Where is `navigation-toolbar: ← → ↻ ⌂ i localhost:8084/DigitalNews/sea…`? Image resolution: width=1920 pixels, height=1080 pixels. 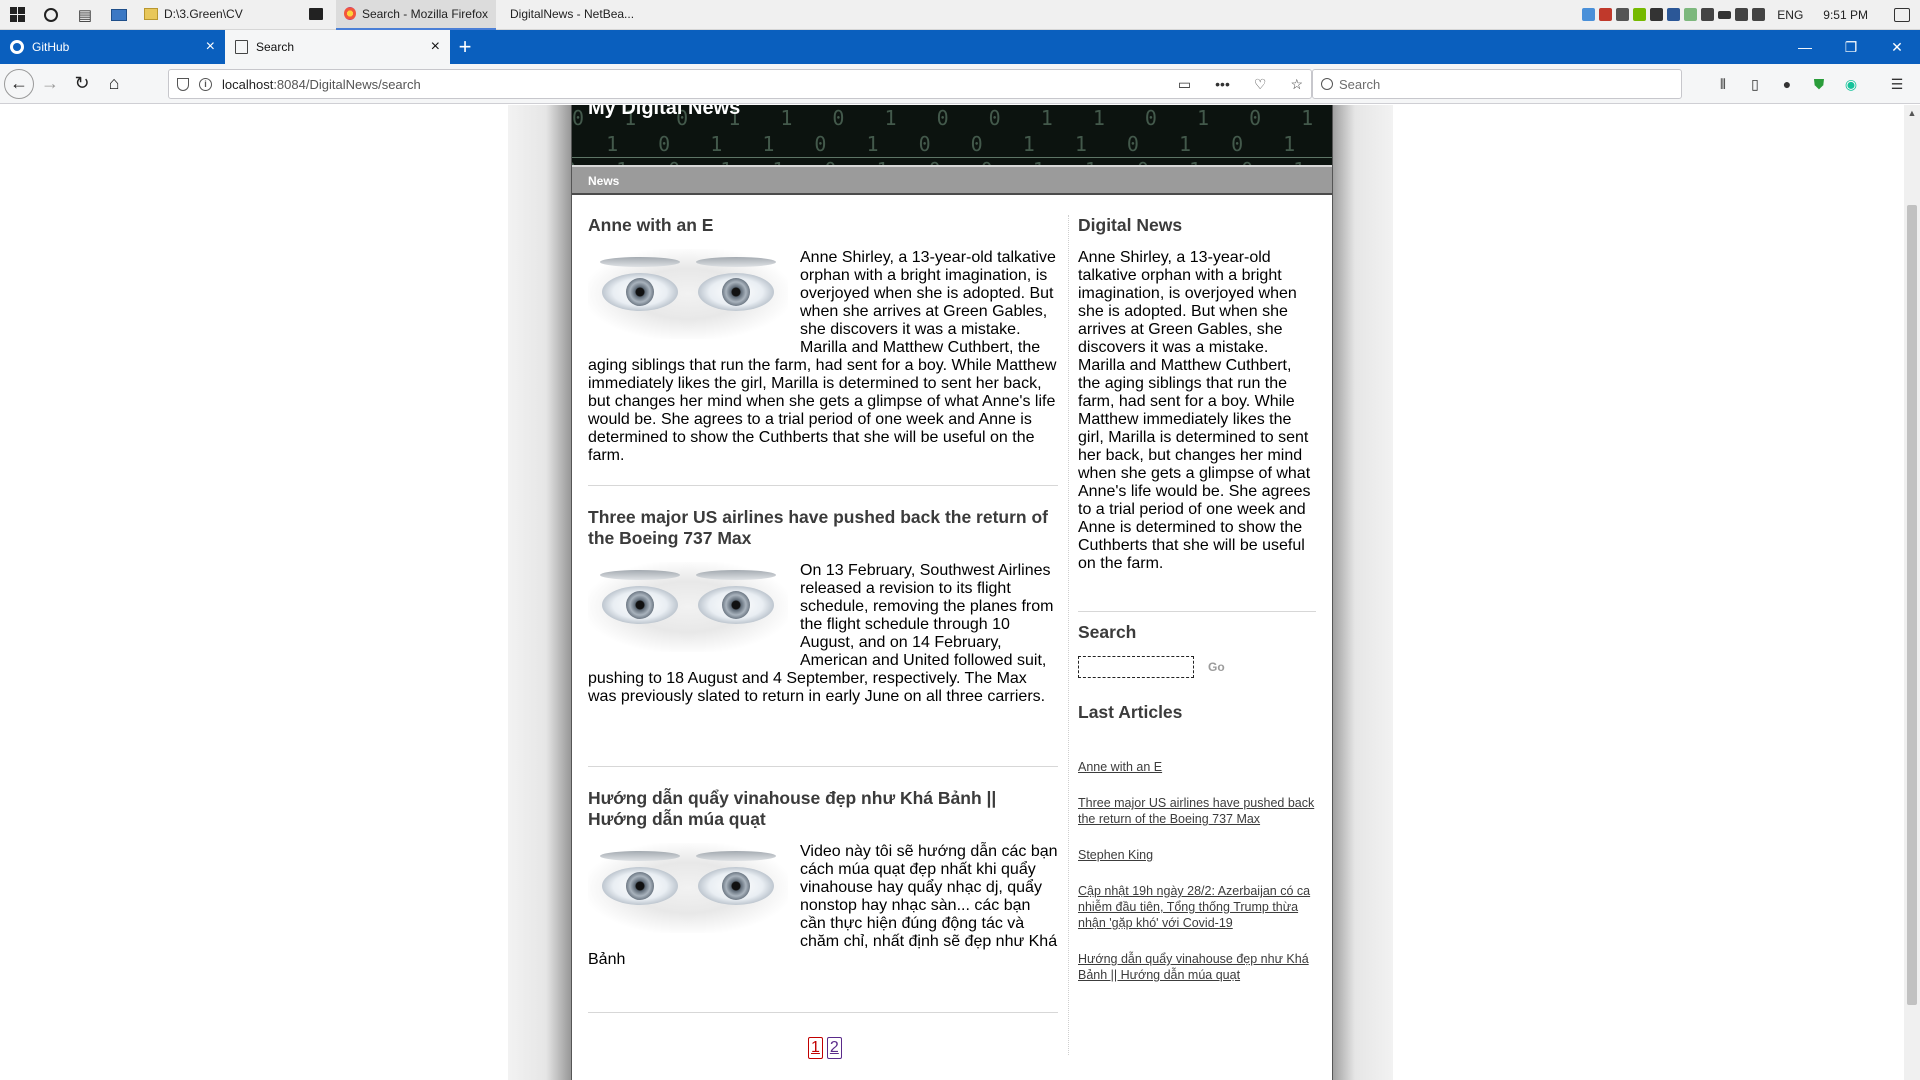
navigation-toolbar: ← → ↻ ⌂ i localhost:8084/DigitalNews/sea… is located at coordinates (960, 84).